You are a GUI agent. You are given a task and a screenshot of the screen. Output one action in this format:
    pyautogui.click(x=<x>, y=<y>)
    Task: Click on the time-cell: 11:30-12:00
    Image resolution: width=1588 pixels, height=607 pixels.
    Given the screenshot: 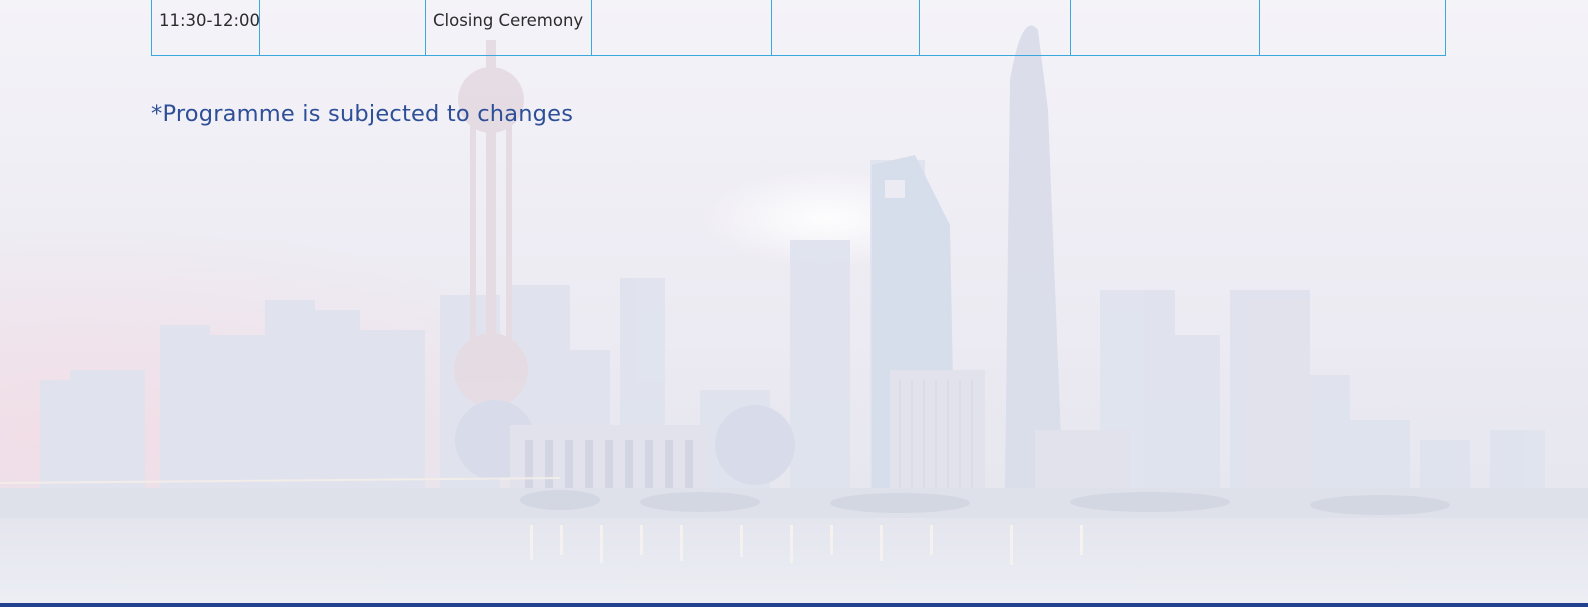 What is the action you would take?
    pyautogui.click(x=206, y=28)
    